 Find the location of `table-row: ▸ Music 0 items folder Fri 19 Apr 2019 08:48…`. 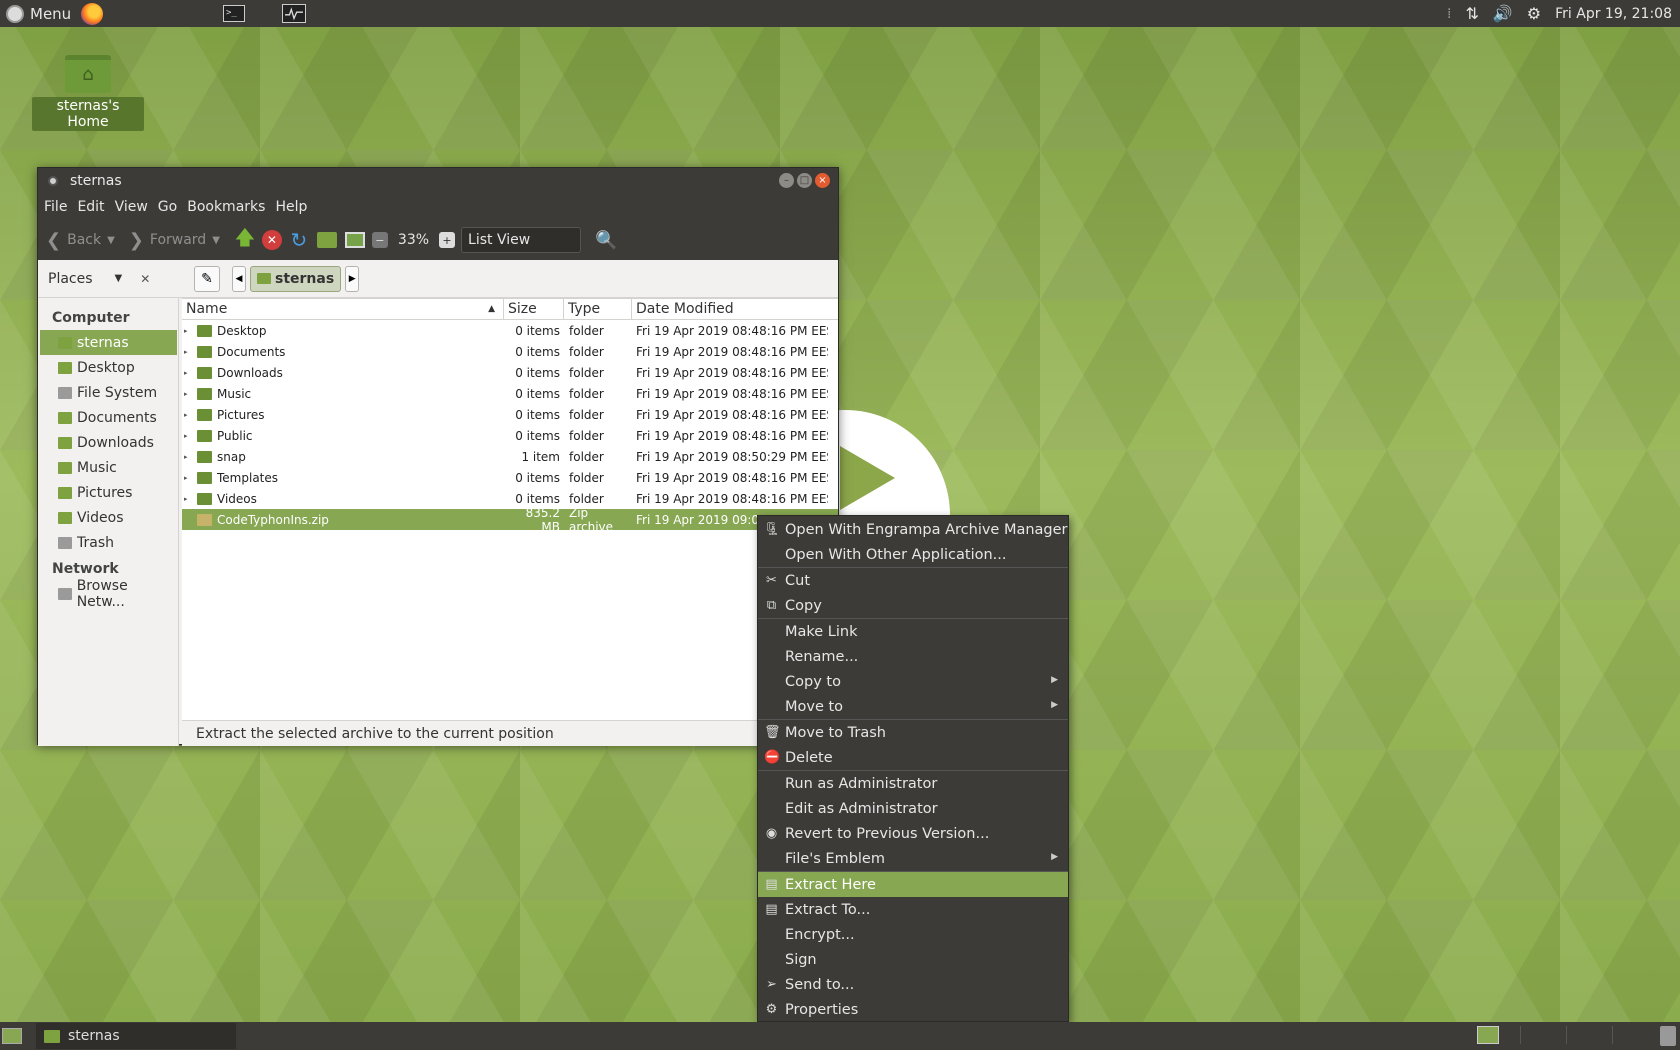

table-row: ▸ Music 0 items folder Fri 19 Apr 2019 08:48… is located at coordinates (510, 393).